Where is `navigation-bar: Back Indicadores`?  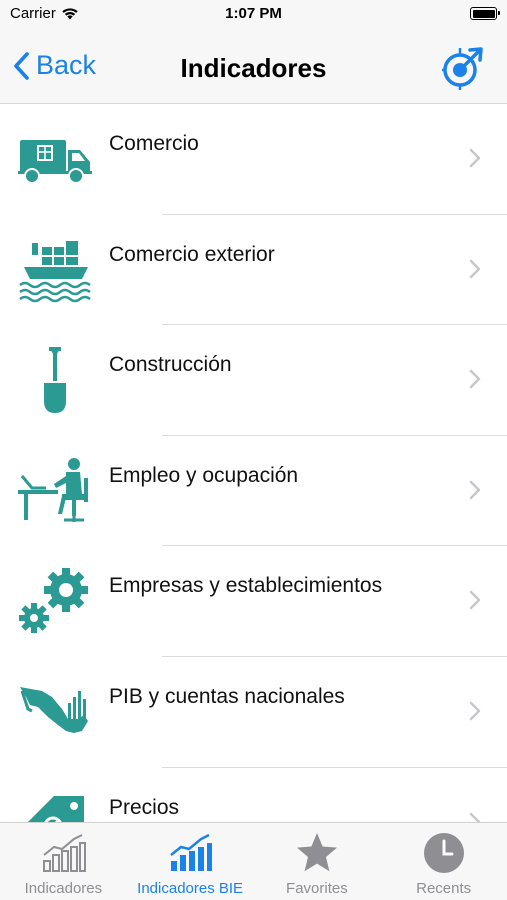
navigation-bar: Back Indicadores is located at coordinates (253, 66).